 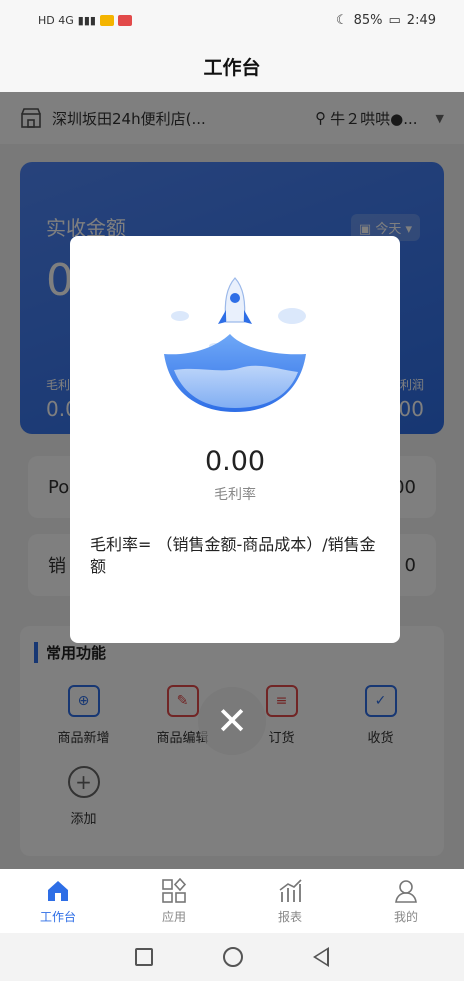 I want to click on tab-workbench: 工作台, so click(x=58, y=901).